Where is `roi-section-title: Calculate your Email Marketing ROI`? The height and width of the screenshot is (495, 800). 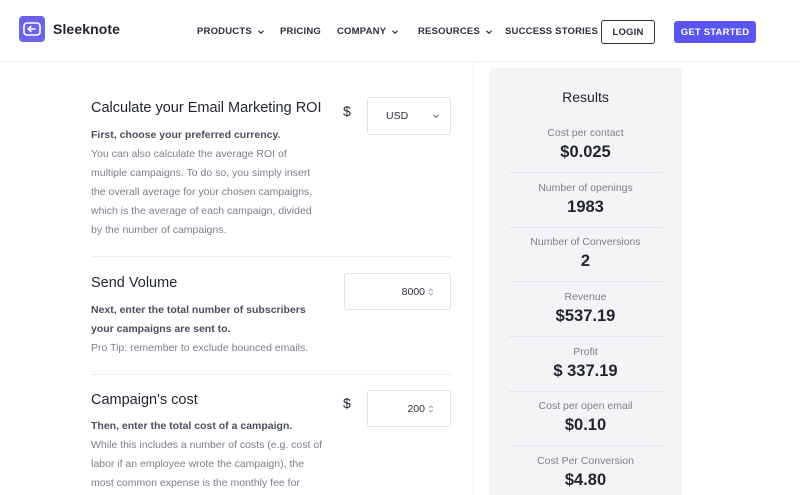
roi-section-title: Calculate your Email Marketing ROI is located at coordinates (206, 108).